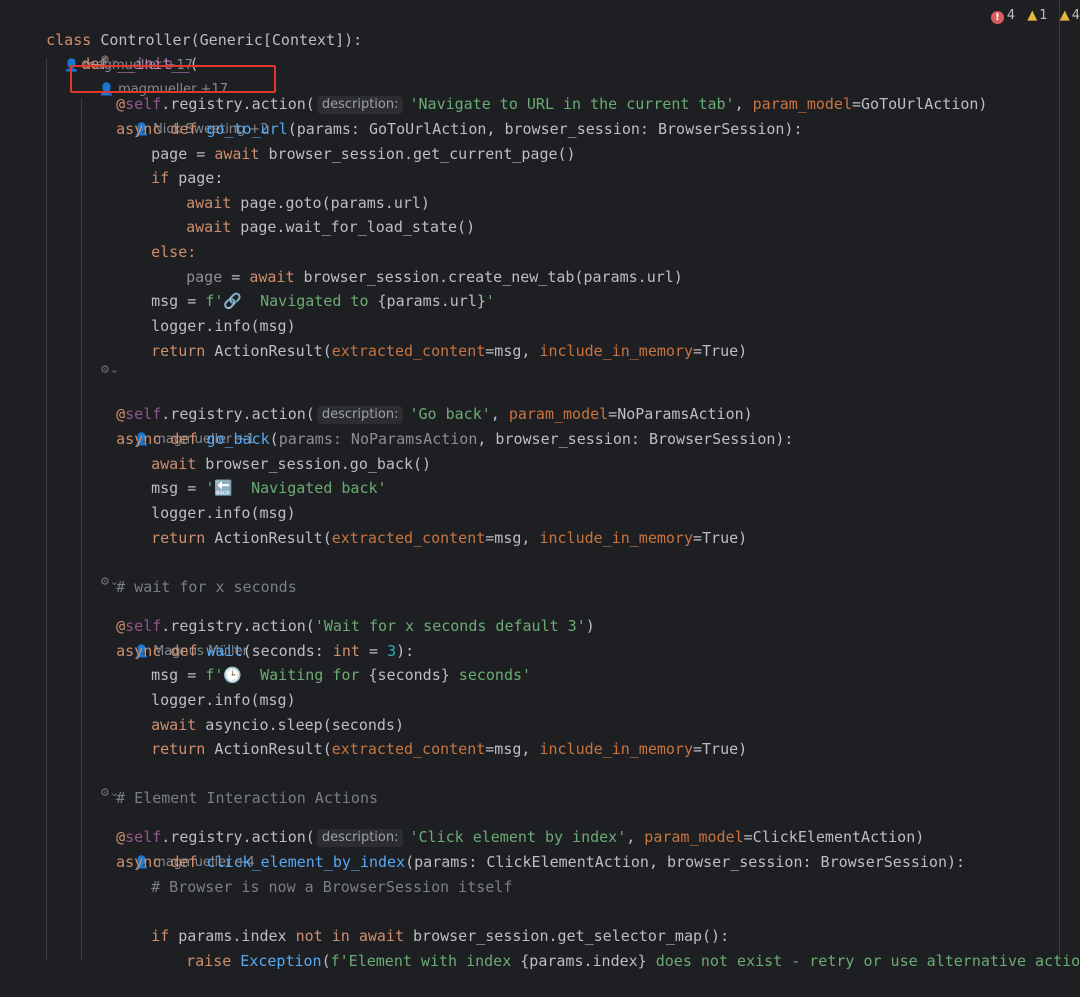 Image resolution: width=1080 pixels, height=997 pixels. What do you see at coordinates (1064, 15) in the screenshot?
I see `weak-warning-icon: ▲` at bounding box center [1064, 15].